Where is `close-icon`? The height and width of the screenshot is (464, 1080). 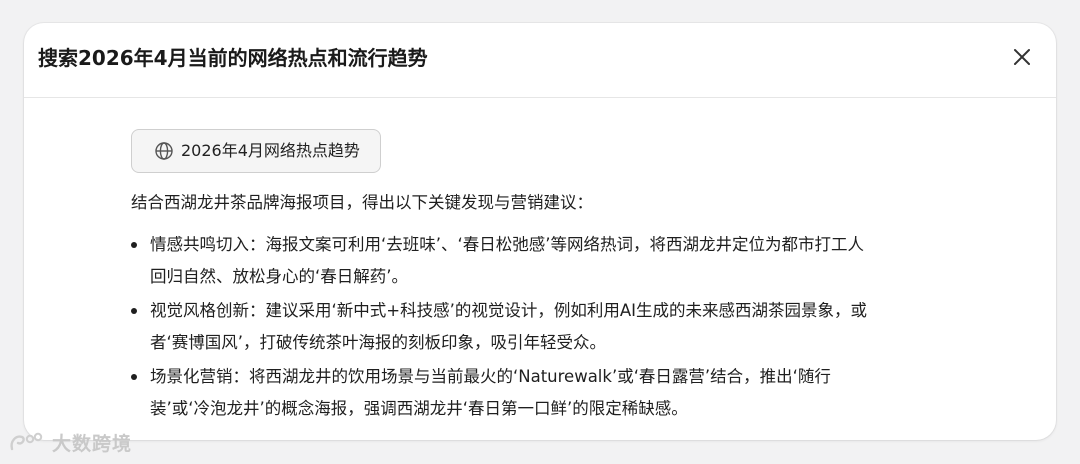
close-icon is located at coordinates (1022, 57).